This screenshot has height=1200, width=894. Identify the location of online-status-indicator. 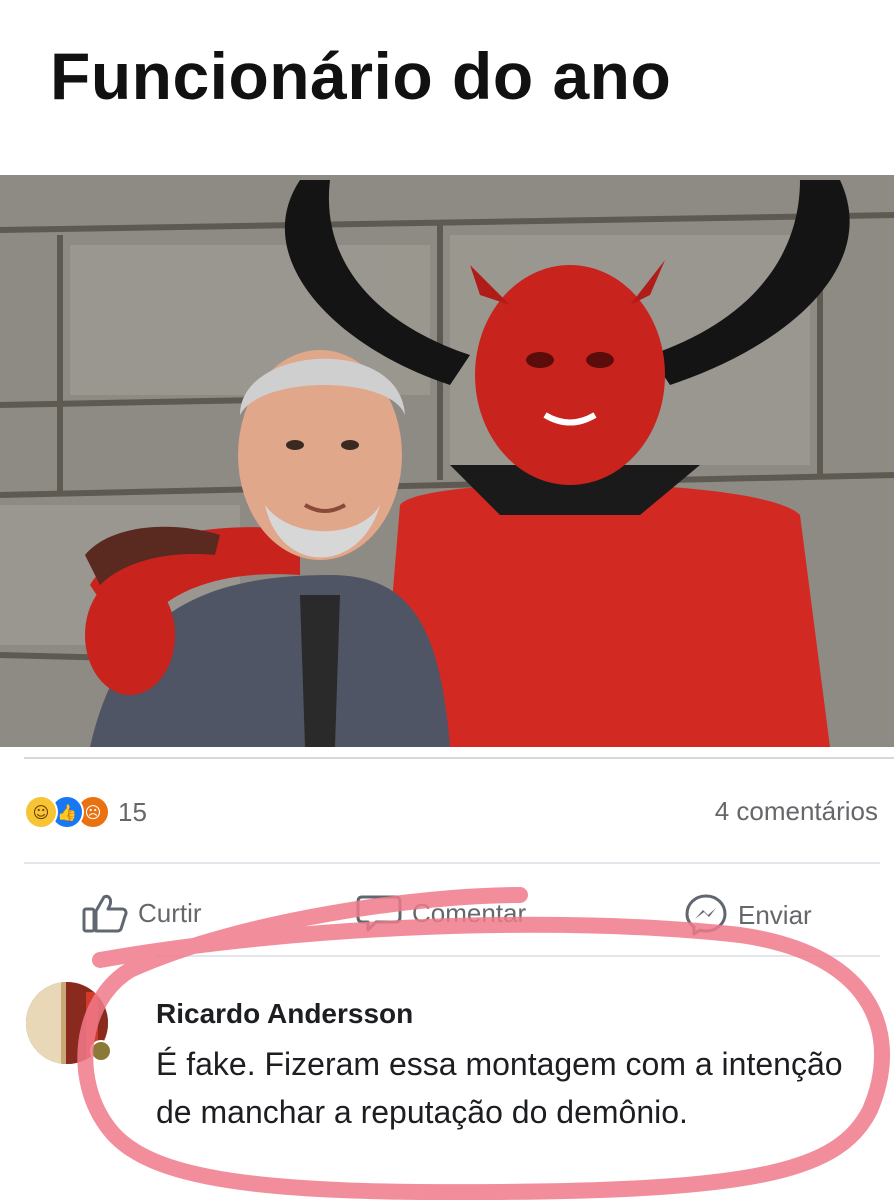
(101, 1051).